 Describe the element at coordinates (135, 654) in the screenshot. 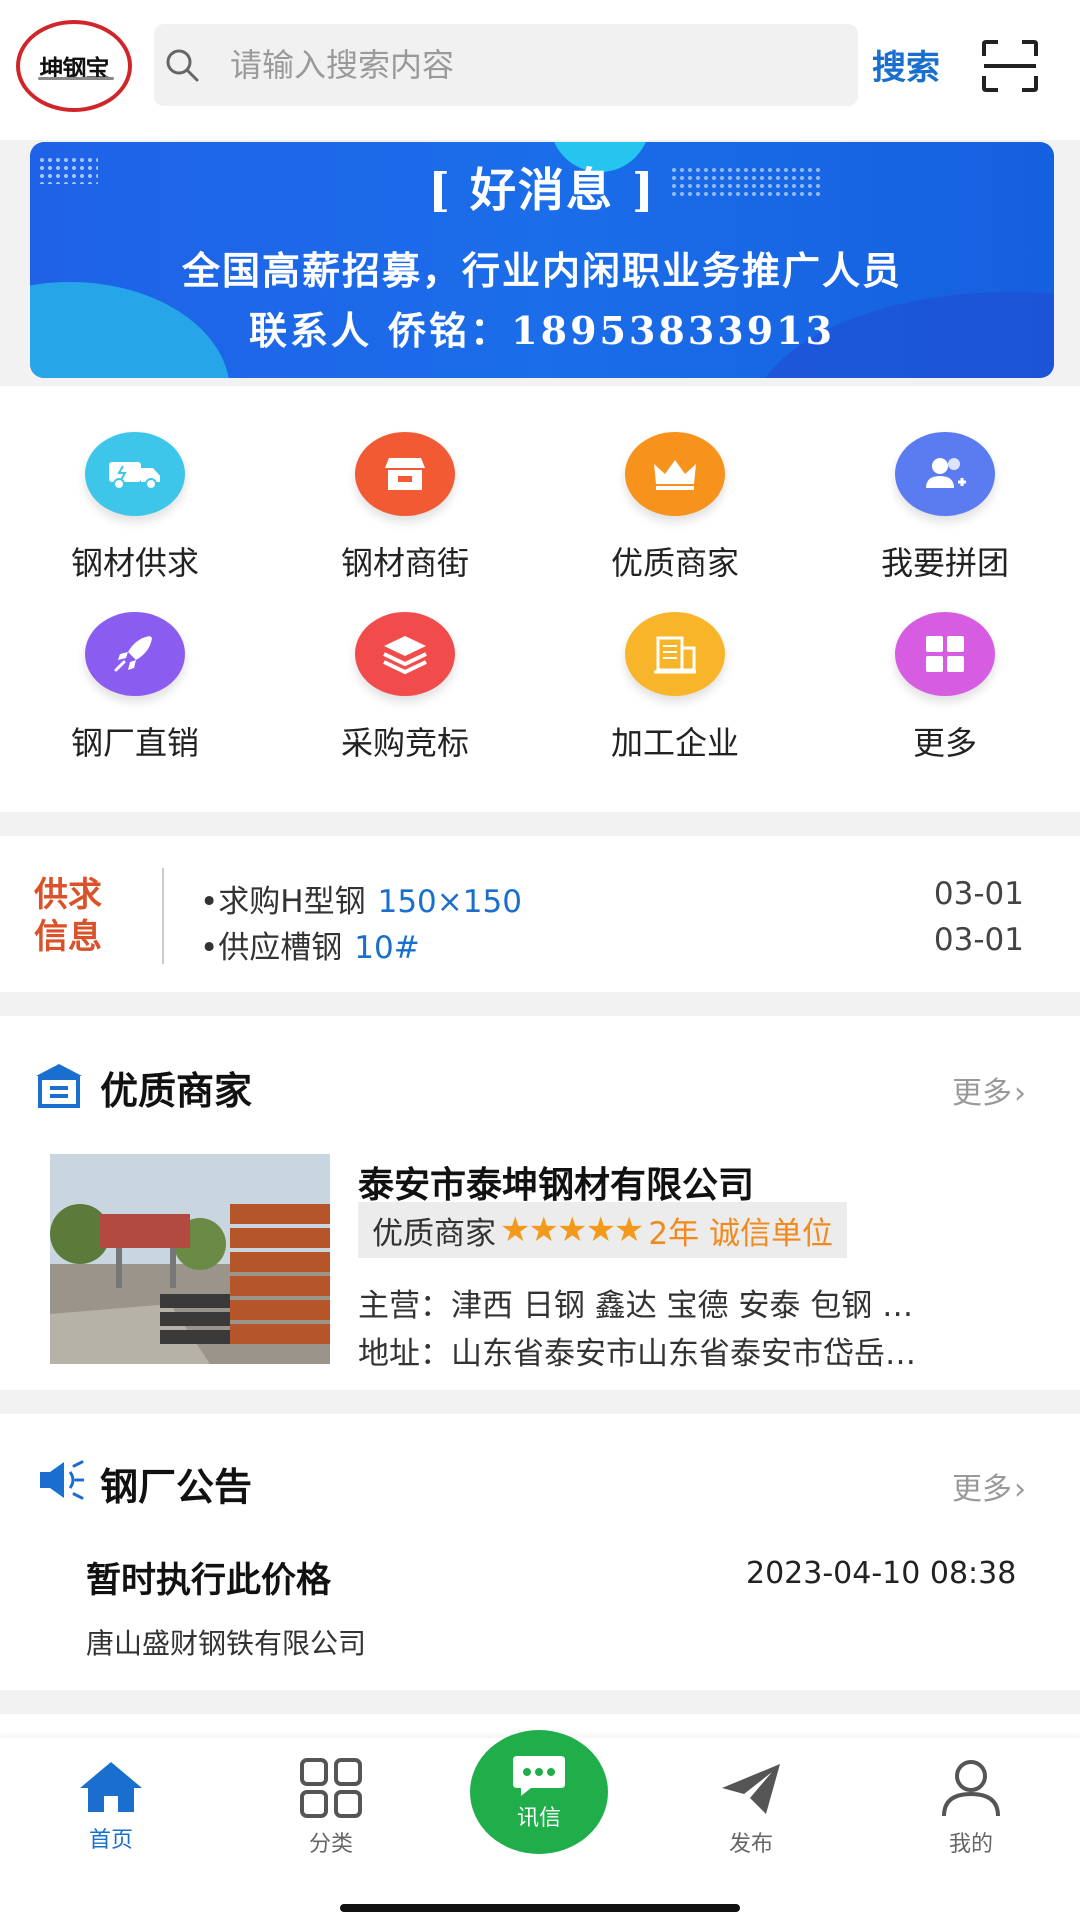

I see `rocket-icon` at that location.